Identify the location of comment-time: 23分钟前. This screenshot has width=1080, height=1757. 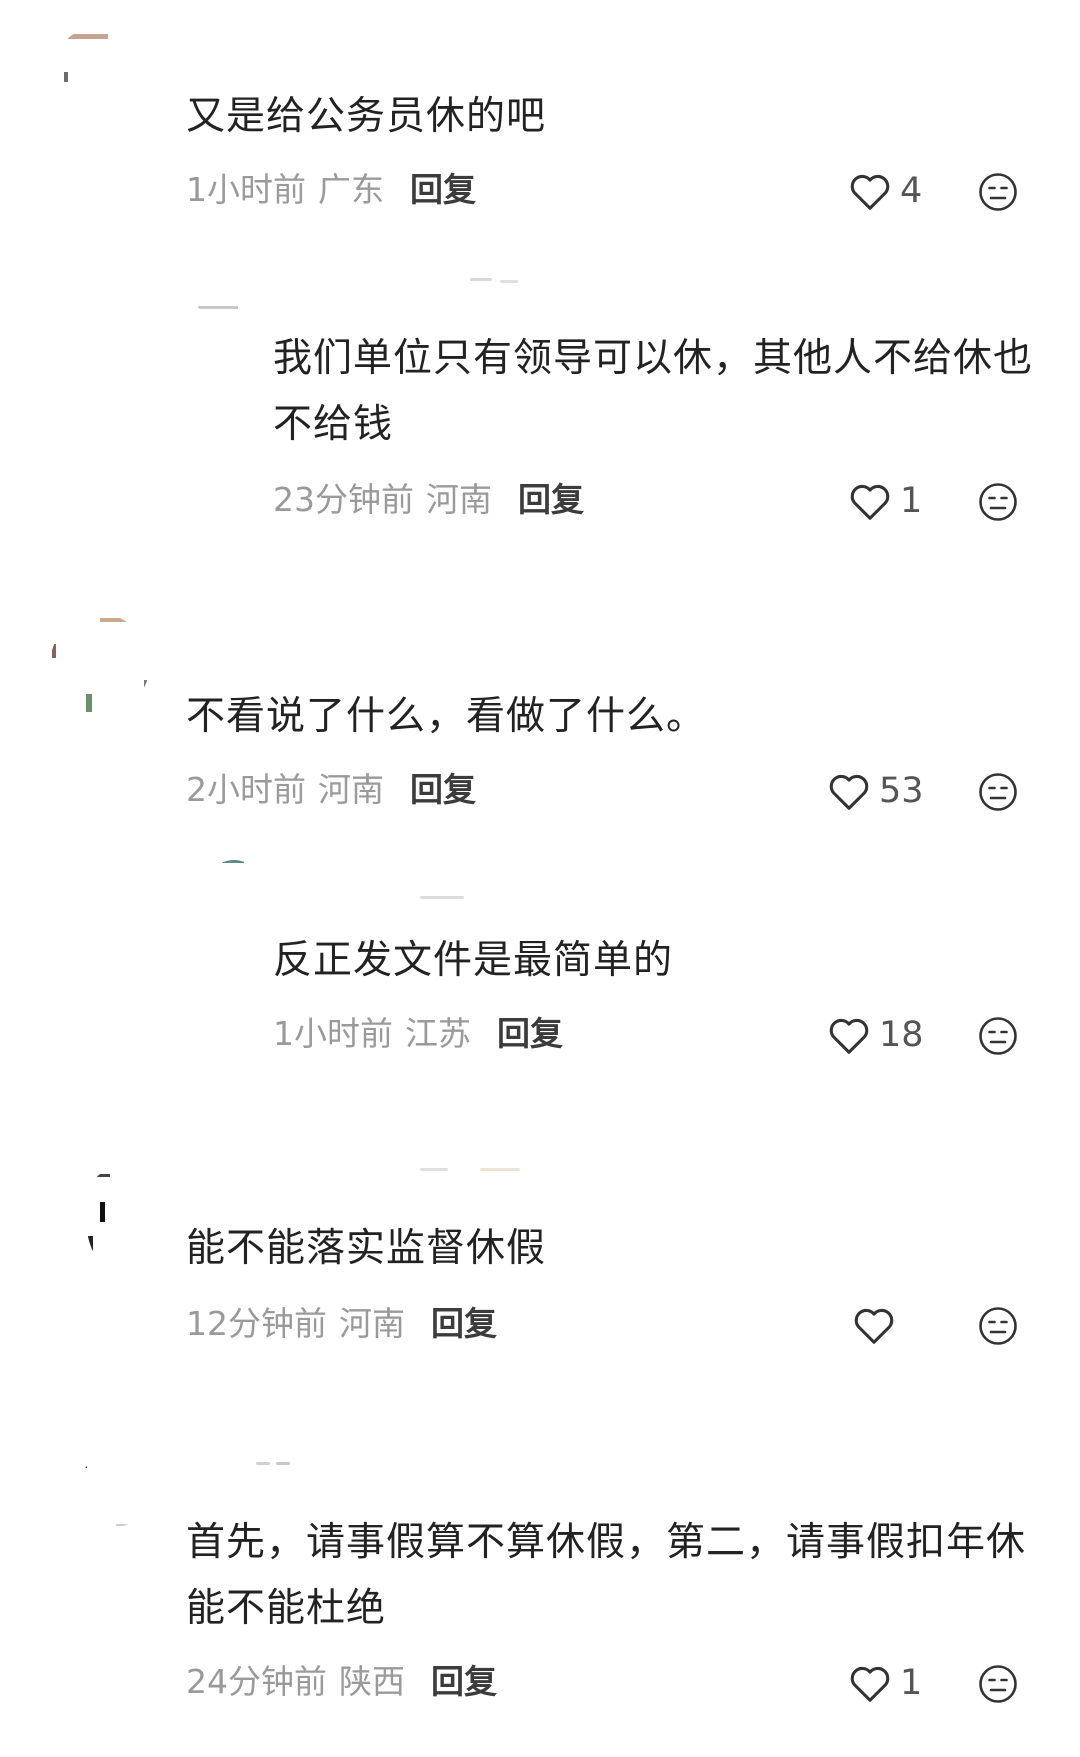
(343, 499).